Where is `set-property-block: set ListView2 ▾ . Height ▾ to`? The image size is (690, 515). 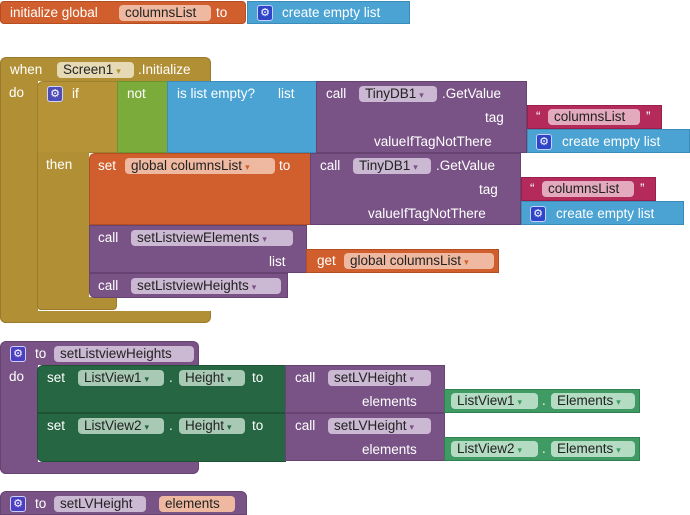 set-property-block: set ListView2 ▾ . Height ▾ to is located at coordinates (161, 437).